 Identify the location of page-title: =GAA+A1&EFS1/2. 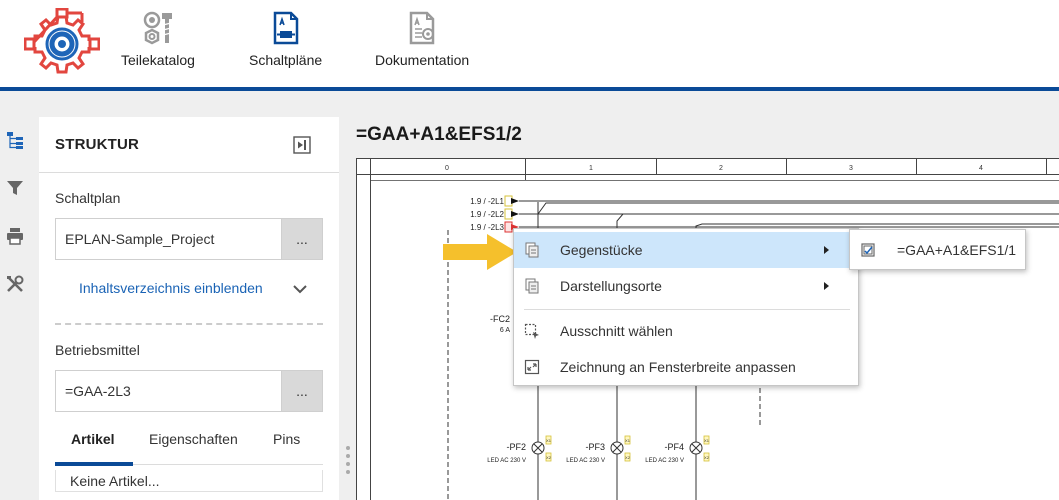
(439, 134).